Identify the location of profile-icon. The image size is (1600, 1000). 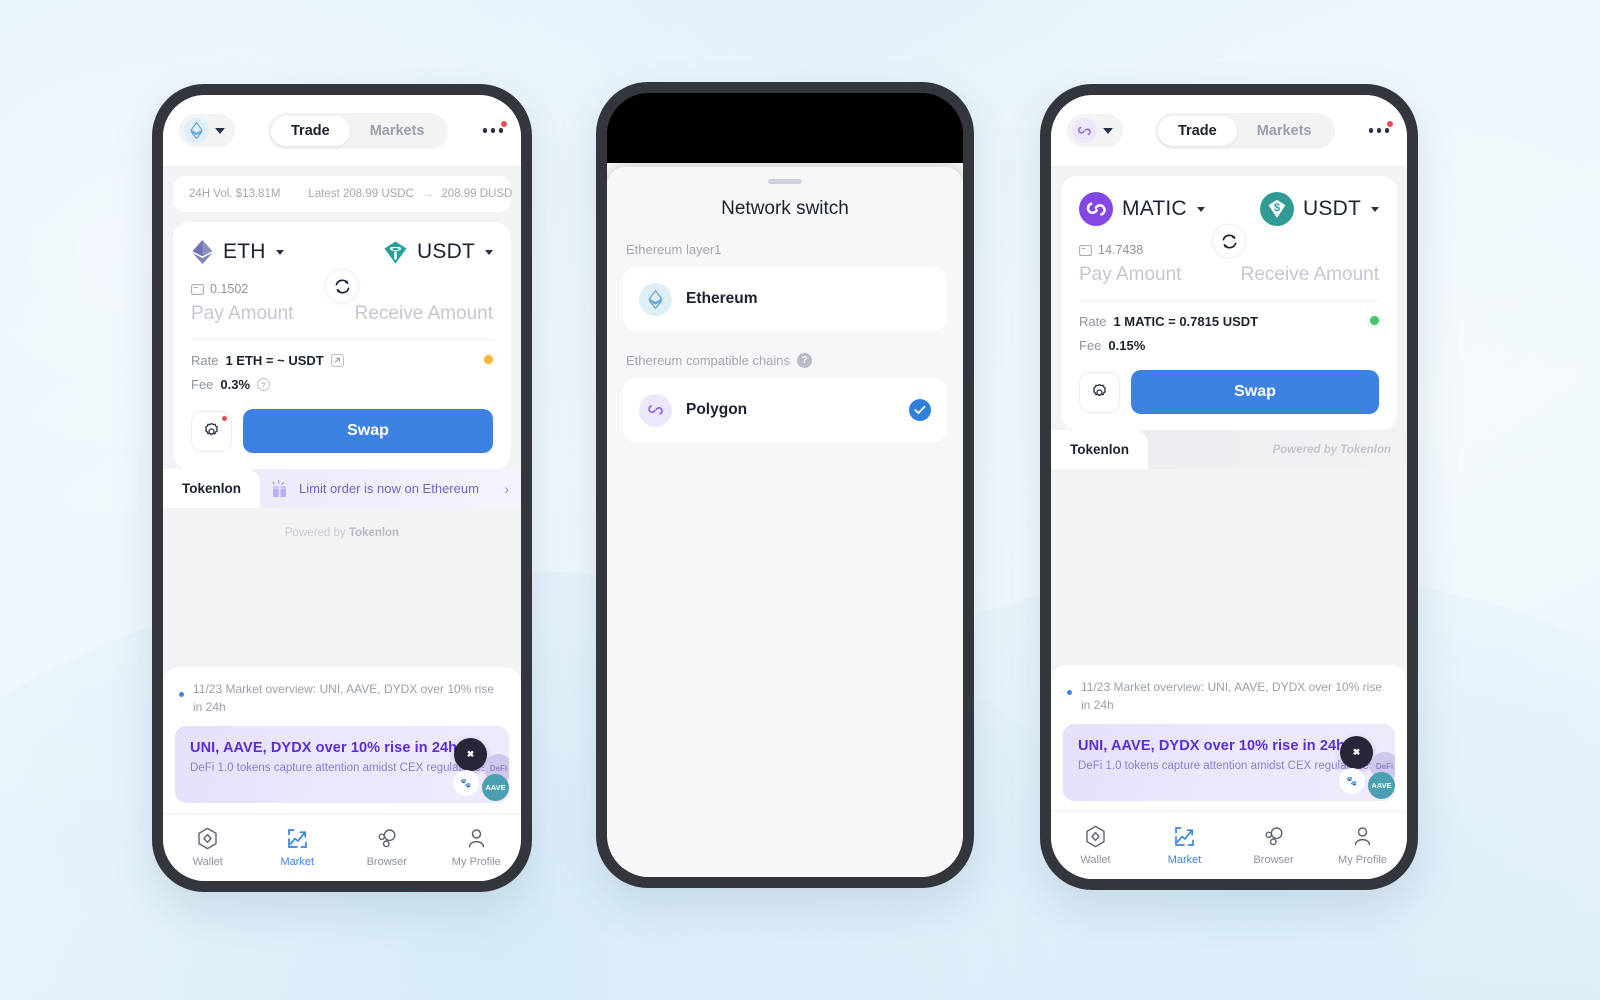
(476, 838).